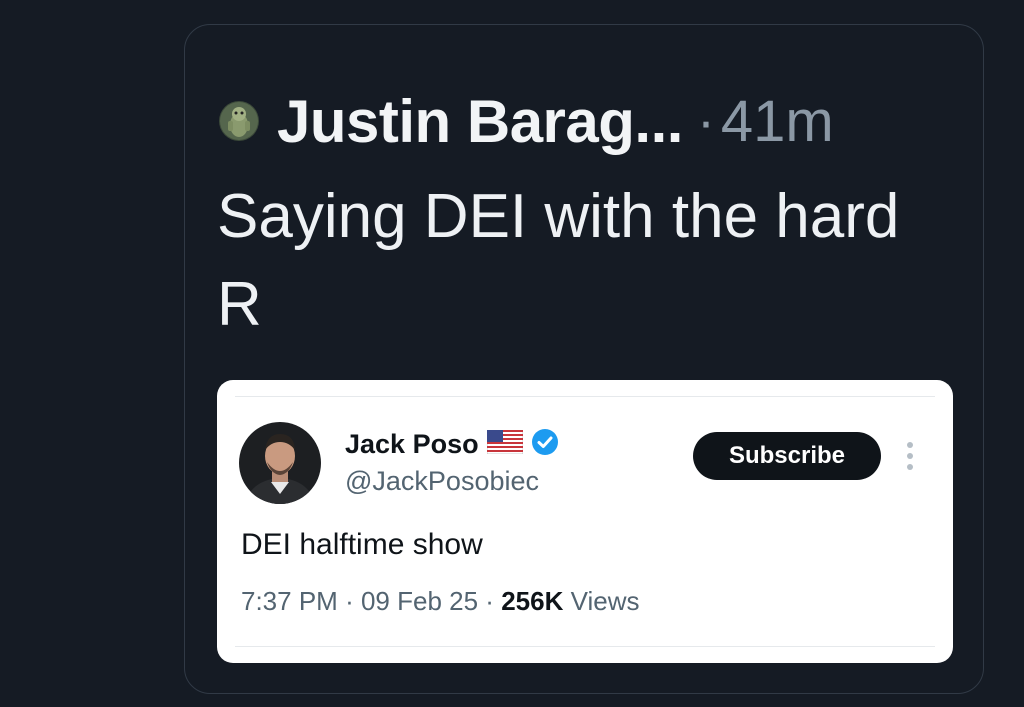  What do you see at coordinates (442, 481) in the screenshot?
I see `quoted-author-handle: @JackPosobiec` at bounding box center [442, 481].